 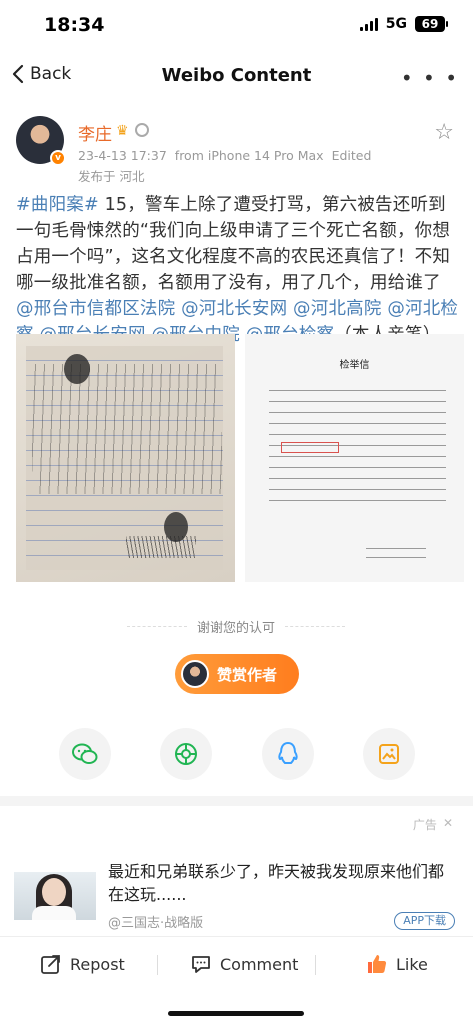 I want to click on document-title: 检举信, so click(x=354, y=365).